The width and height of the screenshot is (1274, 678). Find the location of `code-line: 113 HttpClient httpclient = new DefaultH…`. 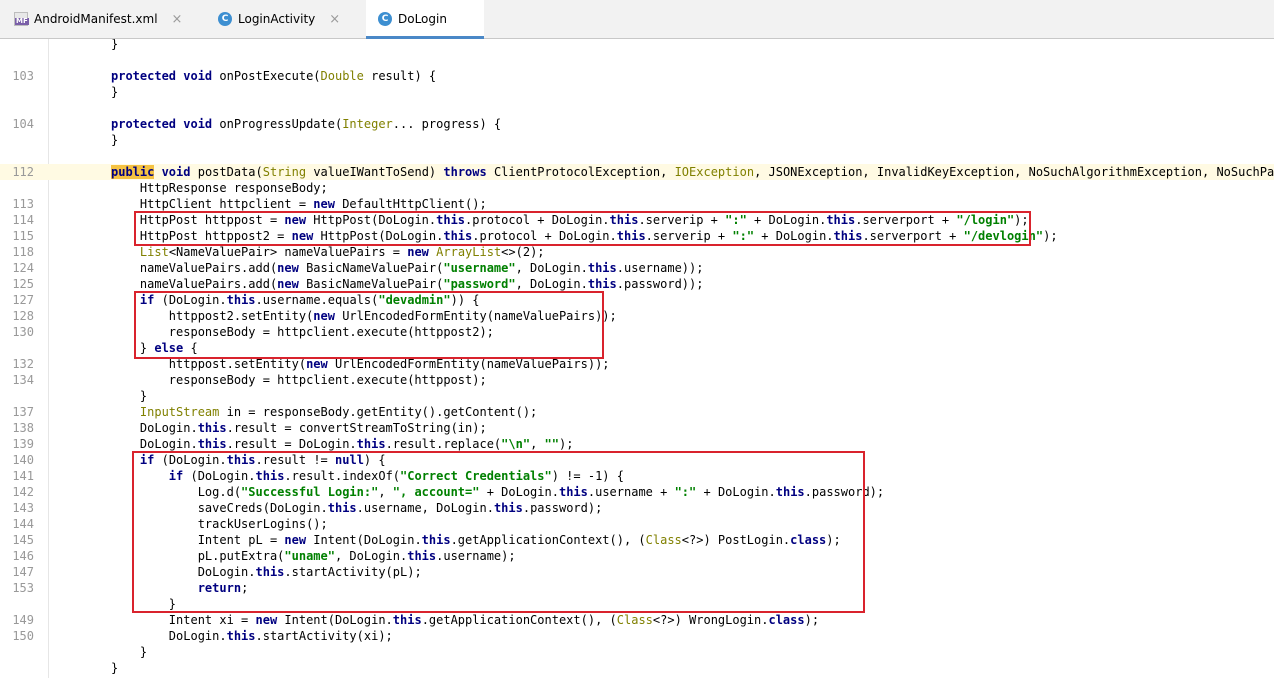

code-line: 113 HttpClient httpclient = new DefaultH… is located at coordinates (637, 204).